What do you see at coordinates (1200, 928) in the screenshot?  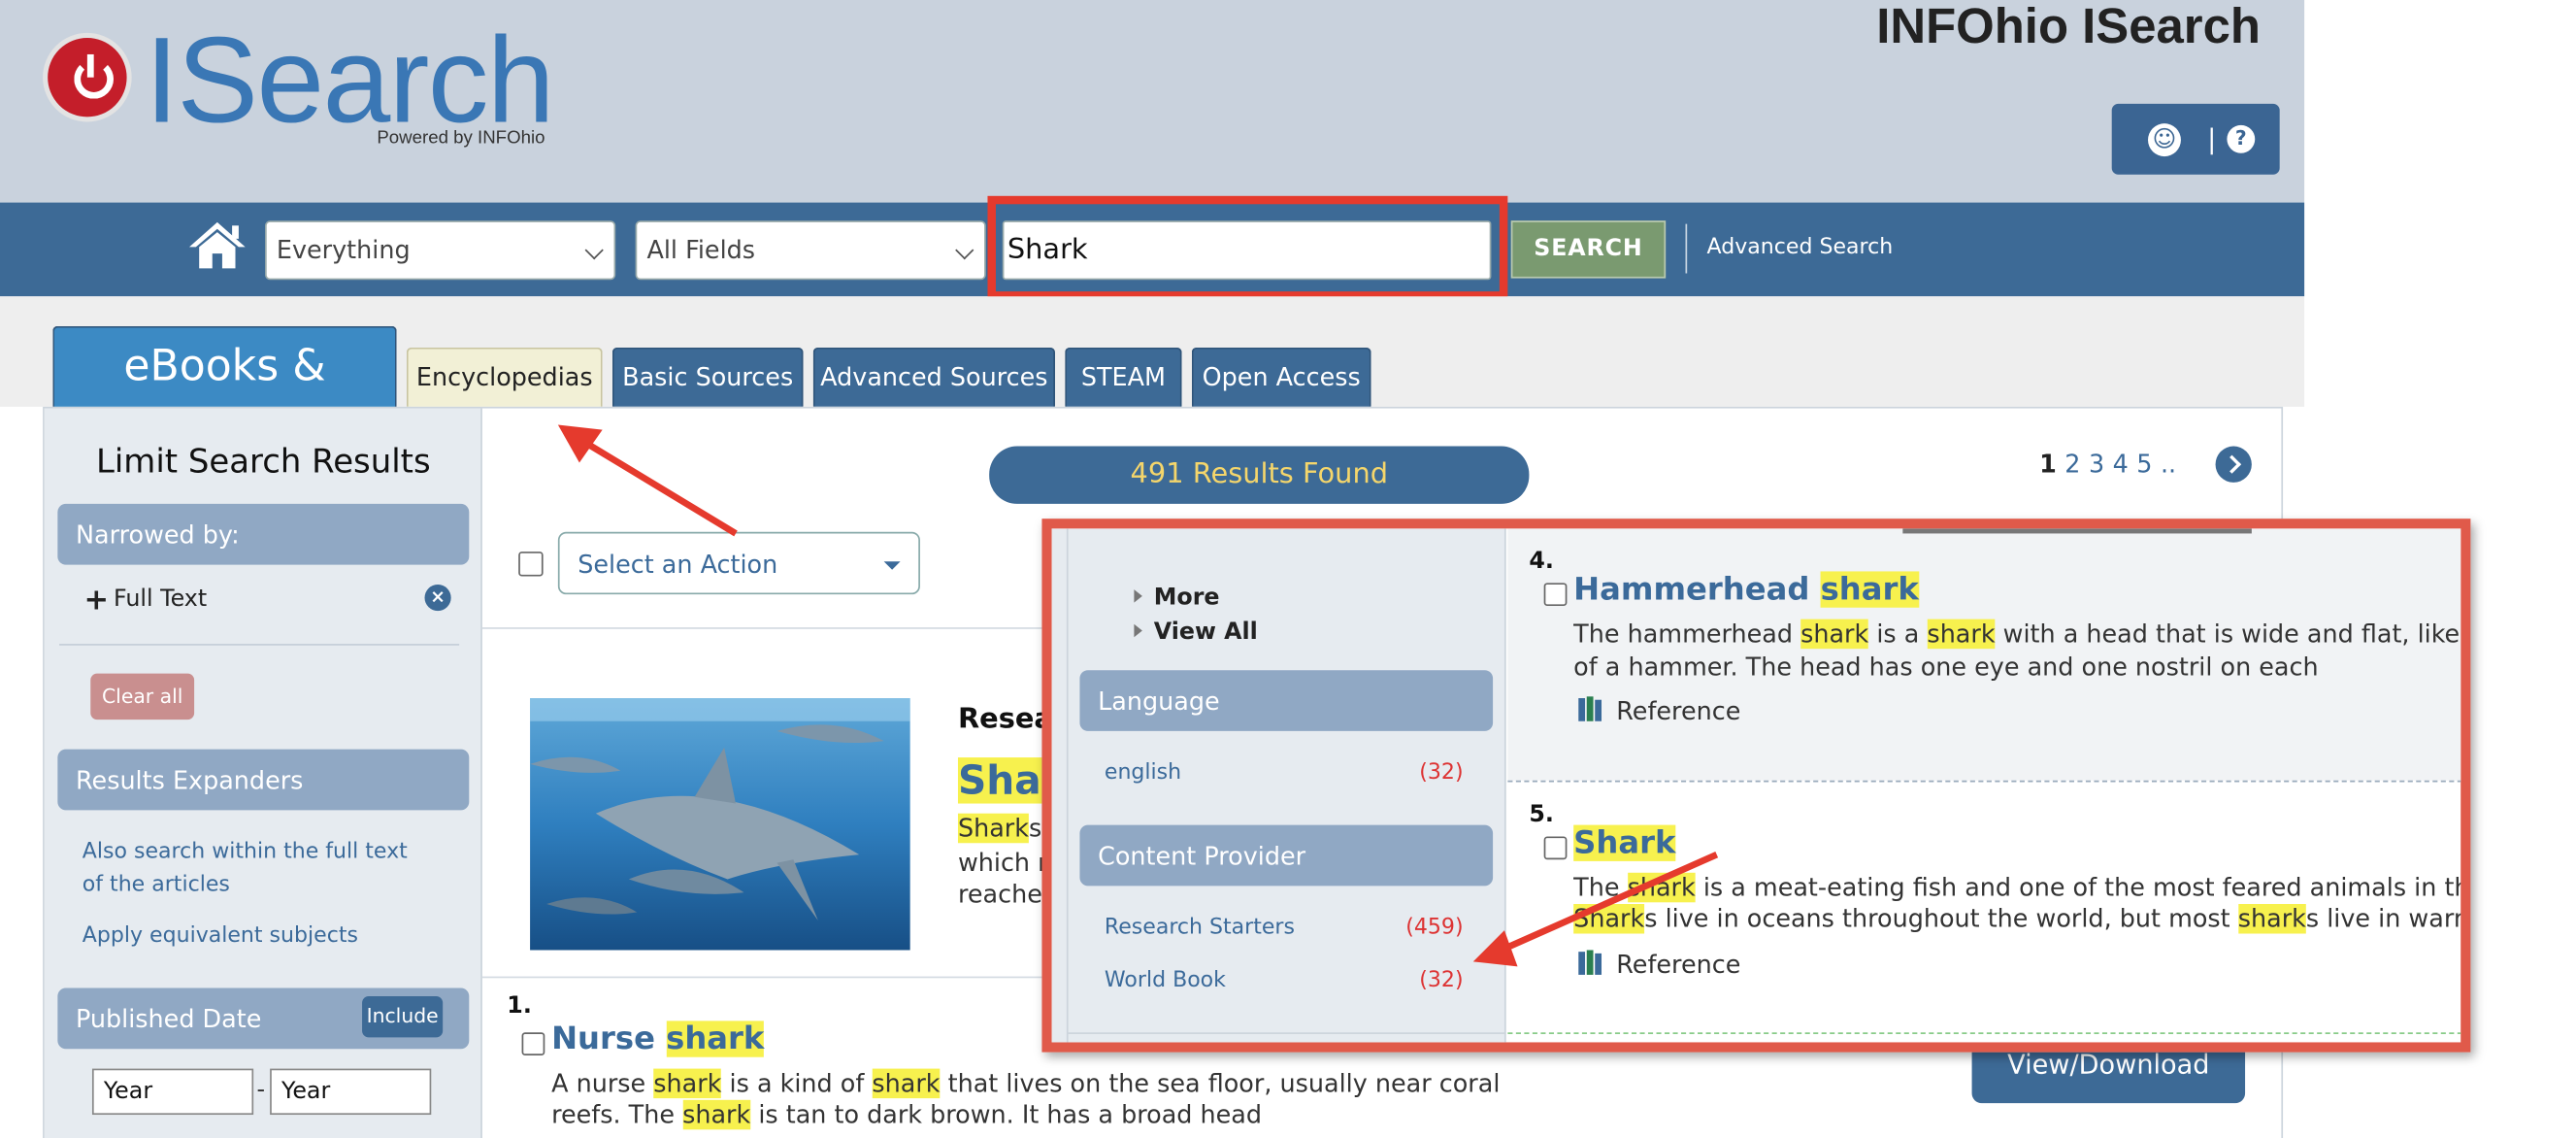 I see `facet-research-starters: Research Starters` at bounding box center [1200, 928].